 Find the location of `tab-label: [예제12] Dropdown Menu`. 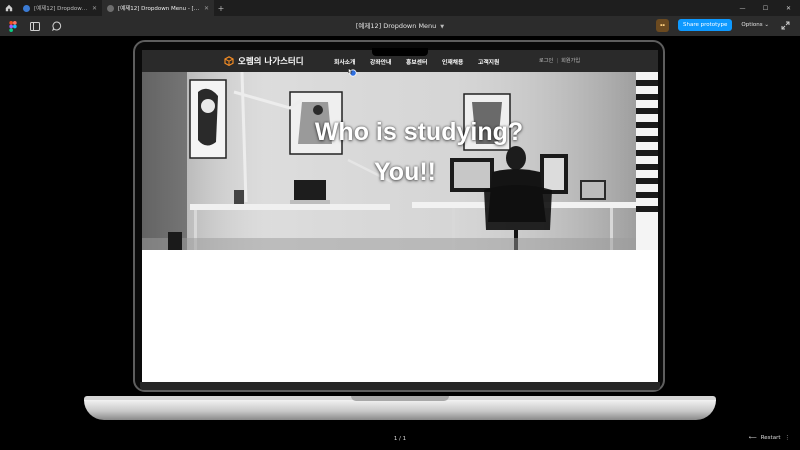

tab-label: [예제12] Dropdown Menu is located at coordinates (61, 9).